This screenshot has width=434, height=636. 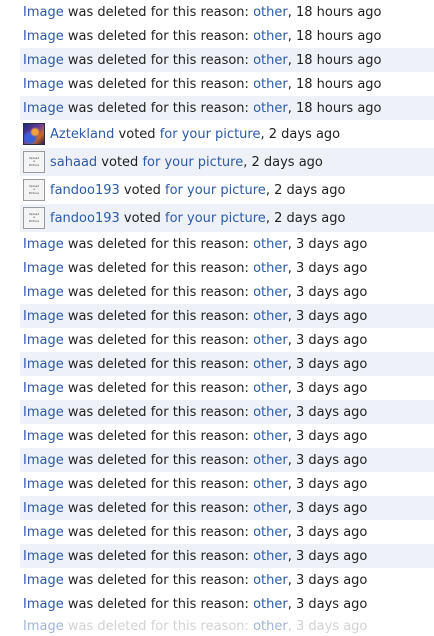 What do you see at coordinates (82, 134) in the screenshot?
I see `username-link: Aztekland` at bounding box center [82, 134].